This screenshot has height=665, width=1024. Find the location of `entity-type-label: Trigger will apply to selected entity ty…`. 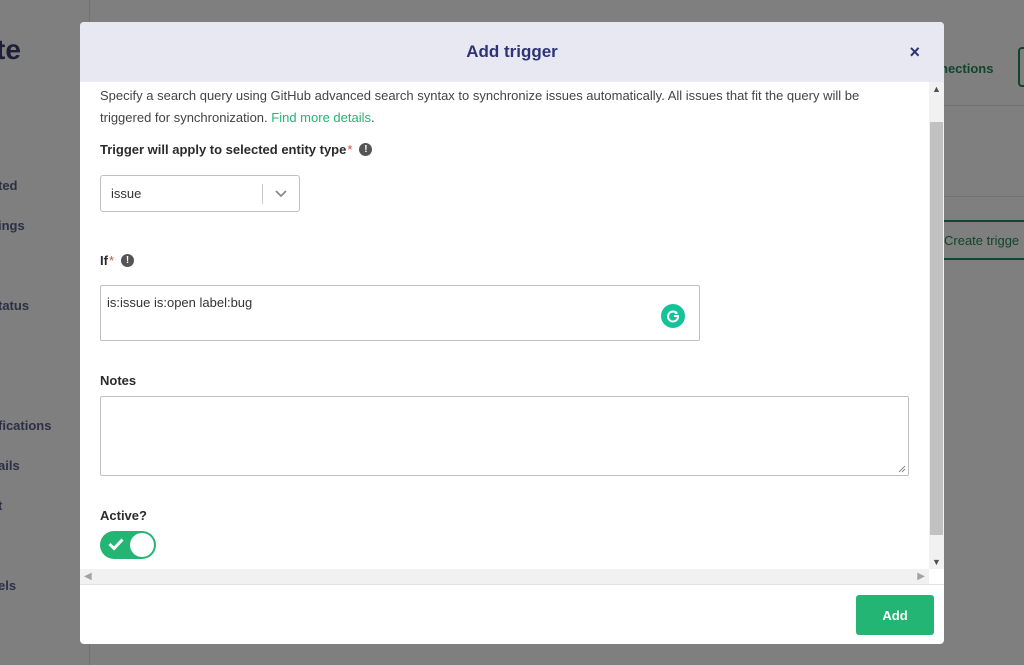

entity-type-label: Trigger will apply to selected entity ty… is located at coordinates (223, 149).